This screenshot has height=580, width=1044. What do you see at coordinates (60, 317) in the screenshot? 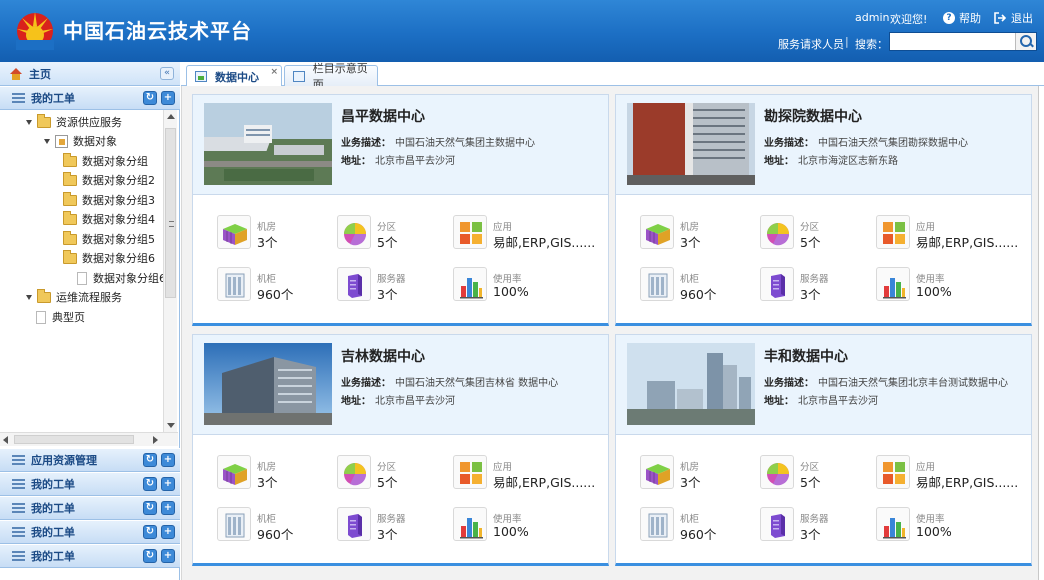
I see `tree-node: 典型页` at bounding box center [60, 317].